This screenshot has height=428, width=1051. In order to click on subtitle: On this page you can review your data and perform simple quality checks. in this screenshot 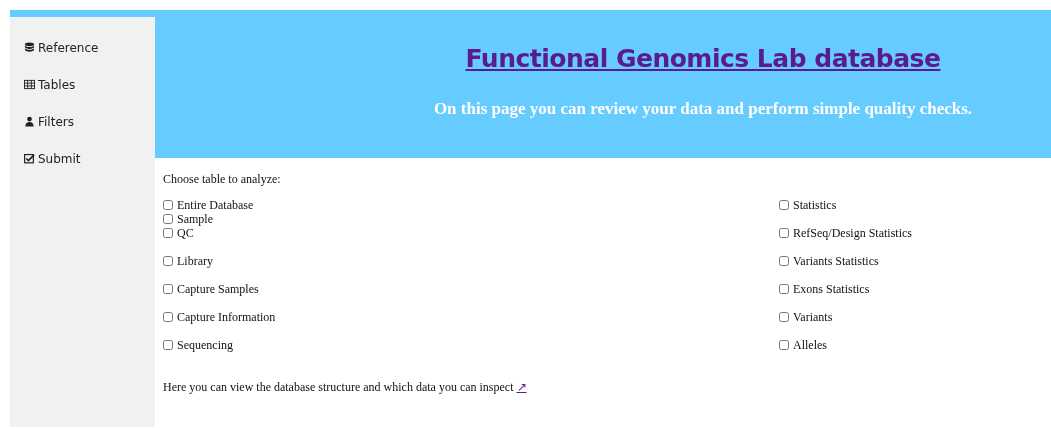, I will do `click(703, 108)`.